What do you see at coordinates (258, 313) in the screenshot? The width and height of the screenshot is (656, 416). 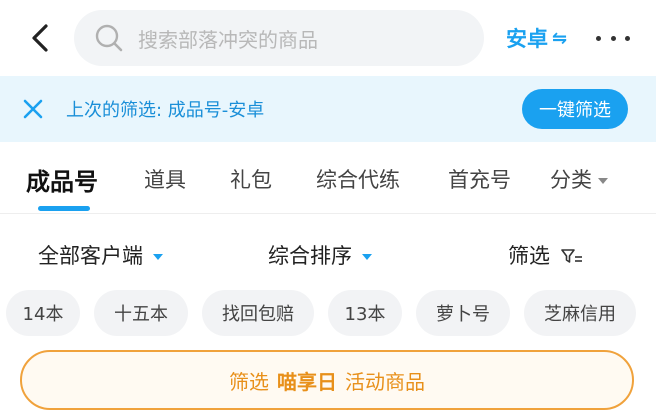 I see `chip-tag: 找回包赔` at bounding box center [258, 313].